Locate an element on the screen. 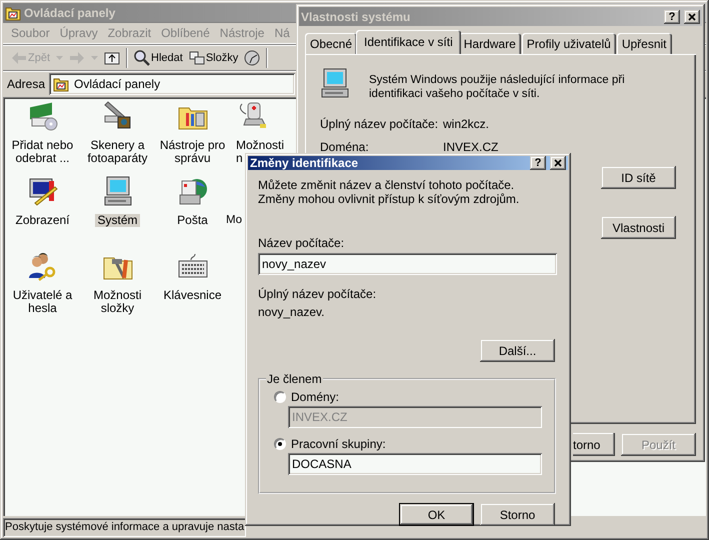  folders-button: Složky is located at coordinates (213, 58).